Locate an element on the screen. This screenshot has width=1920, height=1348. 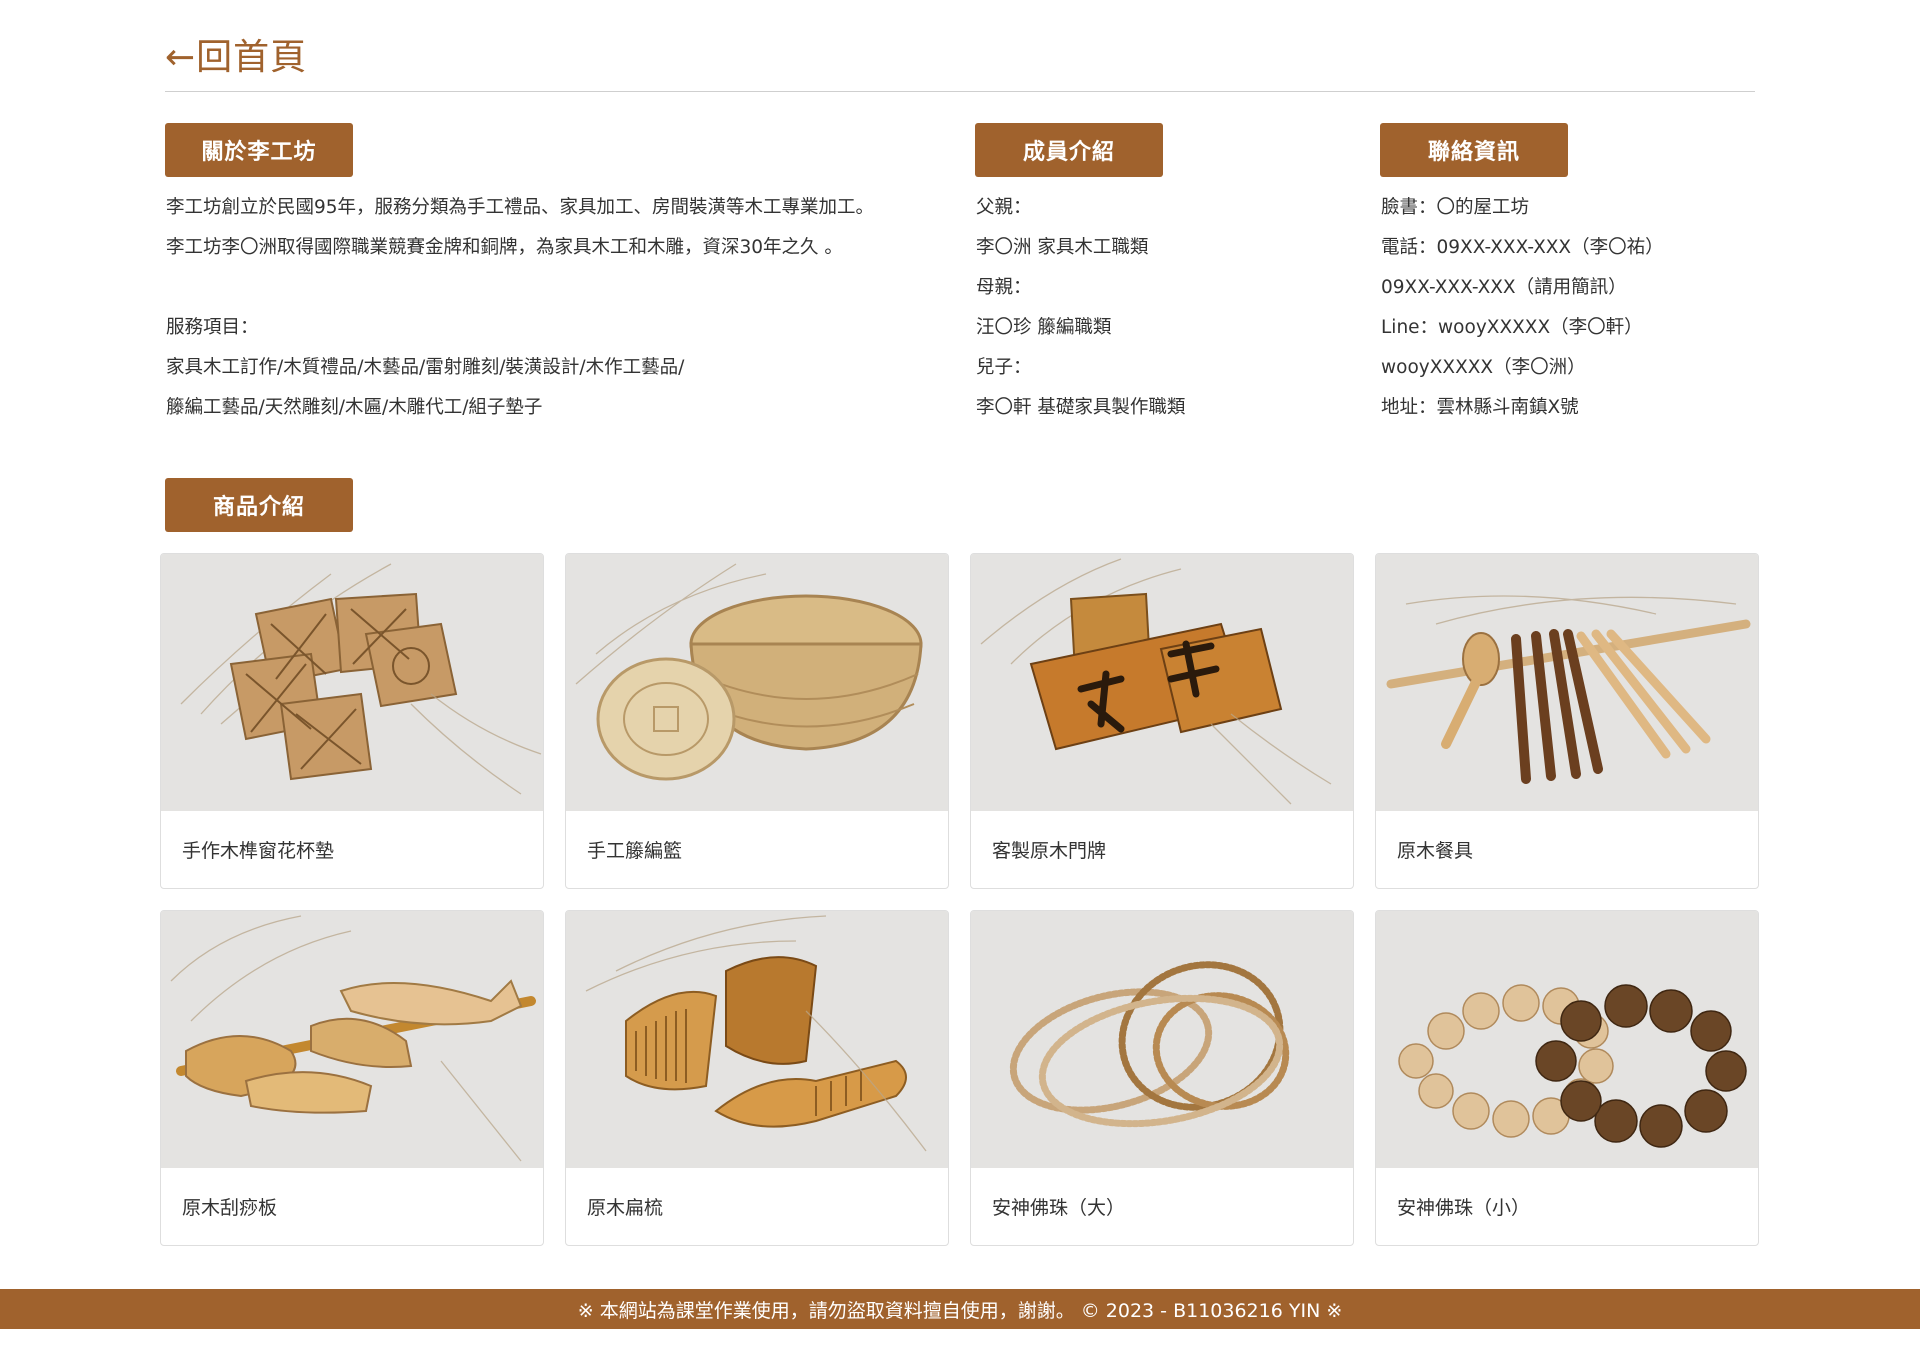
products-heading: 商品介紹 is located at coordinates (259, 505).